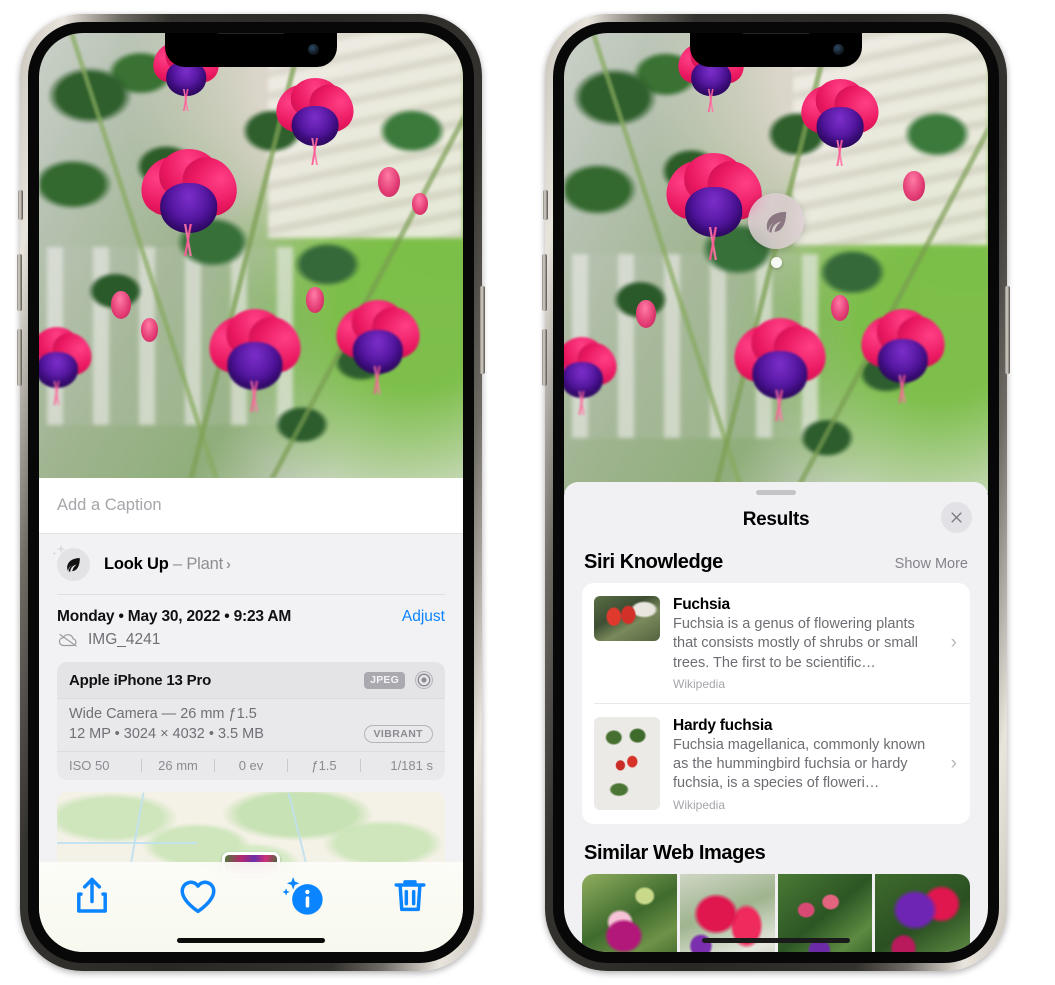 Image resolution: width=1055 pixels, height=985 pixels. I want to click on cloud-slash-icon, so click(67, 640).